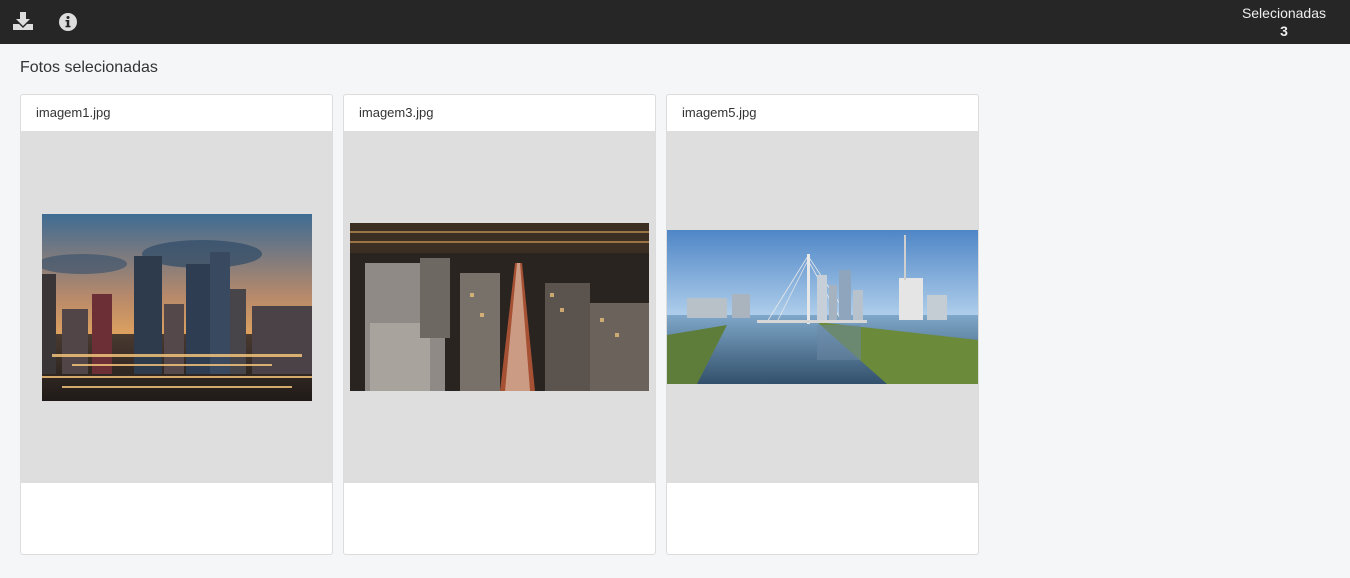 The width and height of the screenshot is (1350, 578). I want to click on photo-filename: imagem5.jpg, so click(719, 112).